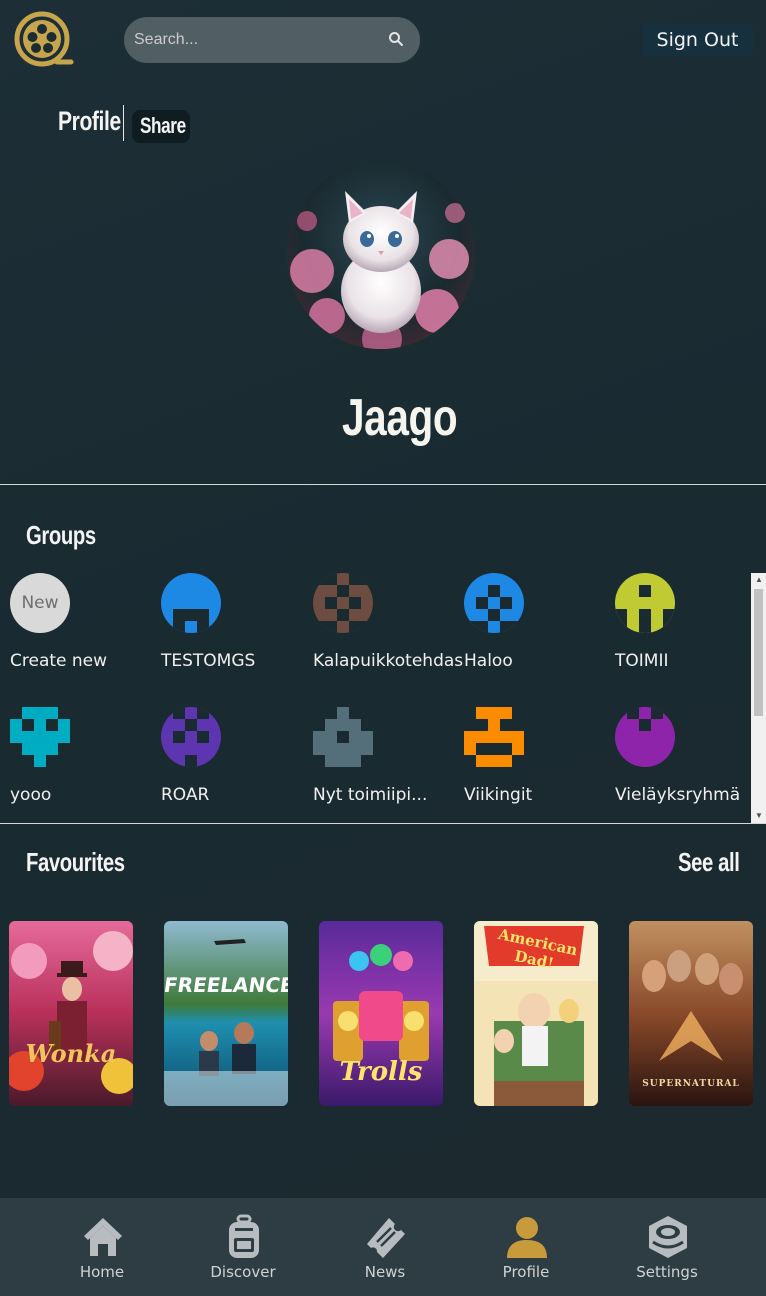  I want to click on new-group-badge: New, so click(40, 603).